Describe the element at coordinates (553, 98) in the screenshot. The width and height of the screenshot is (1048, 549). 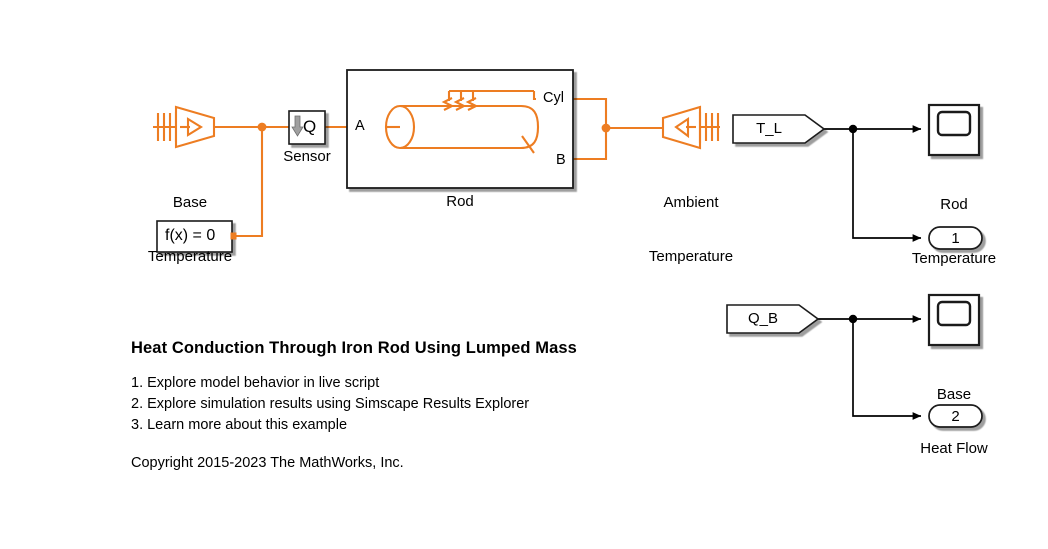
I see `rod-port-cyl-label: Cyl` at that location.